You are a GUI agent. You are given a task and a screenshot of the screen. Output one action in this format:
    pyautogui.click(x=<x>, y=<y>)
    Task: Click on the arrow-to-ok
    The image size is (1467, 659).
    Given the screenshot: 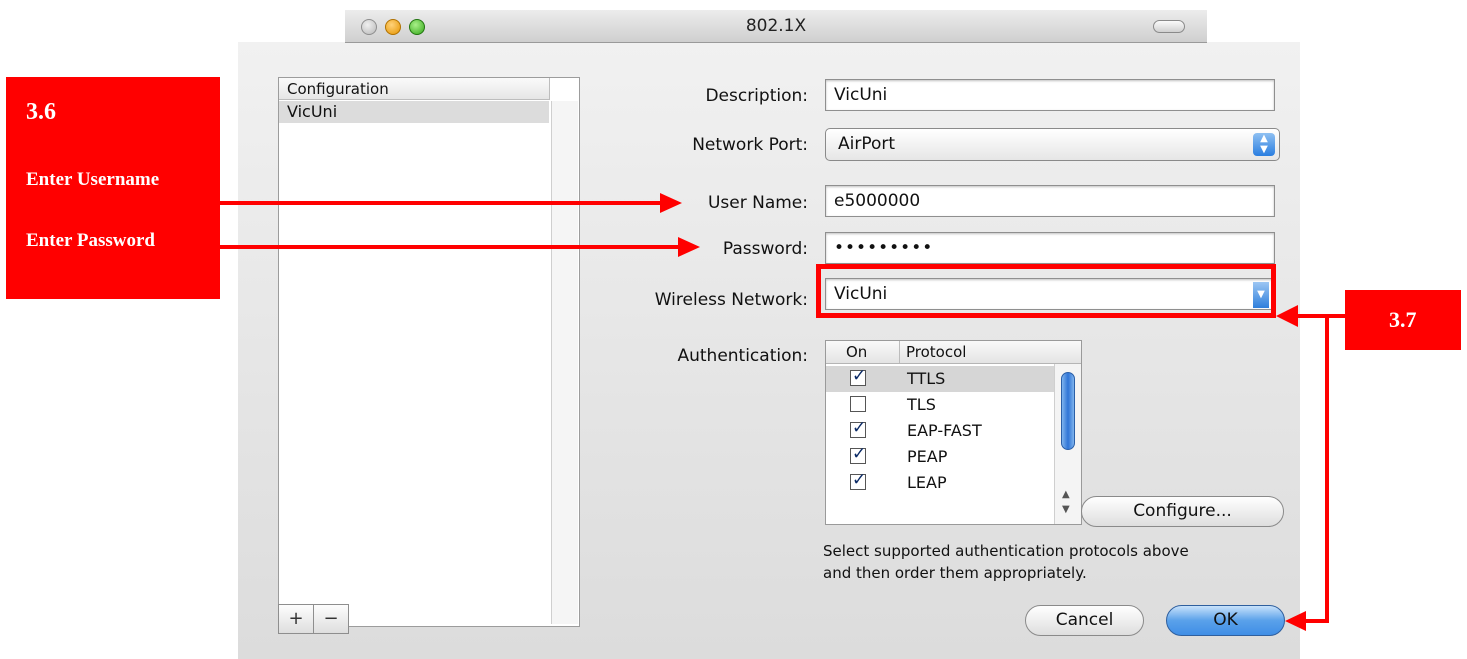 What is the action you would take?
    pyautogui.click(x=1317, y=469)
    